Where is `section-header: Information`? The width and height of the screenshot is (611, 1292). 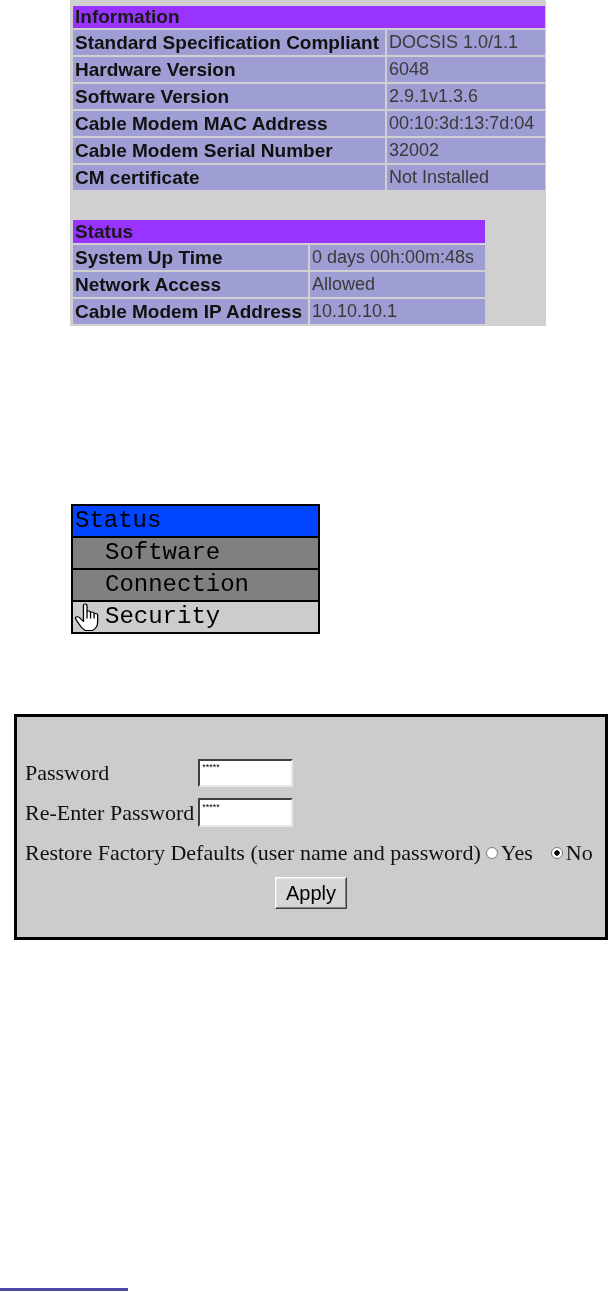 section-header: Information is located at coordinates (309, 17).